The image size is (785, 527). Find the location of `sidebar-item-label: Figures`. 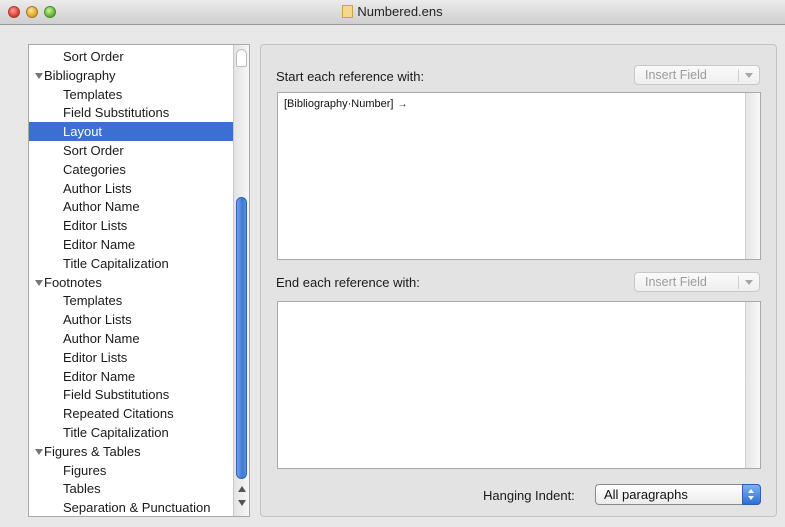

sidebar-item-label: Figures is located at coordinates (67, 470).